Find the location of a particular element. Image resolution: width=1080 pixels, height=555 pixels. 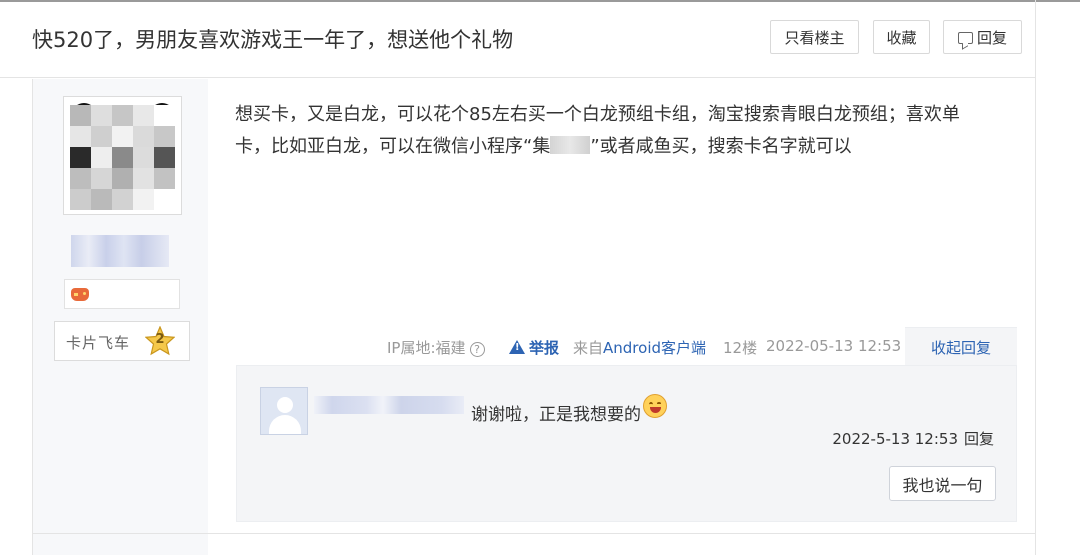

sub-reply-time: 2022-5-13 12:53 is located at coordinates (895, 439).